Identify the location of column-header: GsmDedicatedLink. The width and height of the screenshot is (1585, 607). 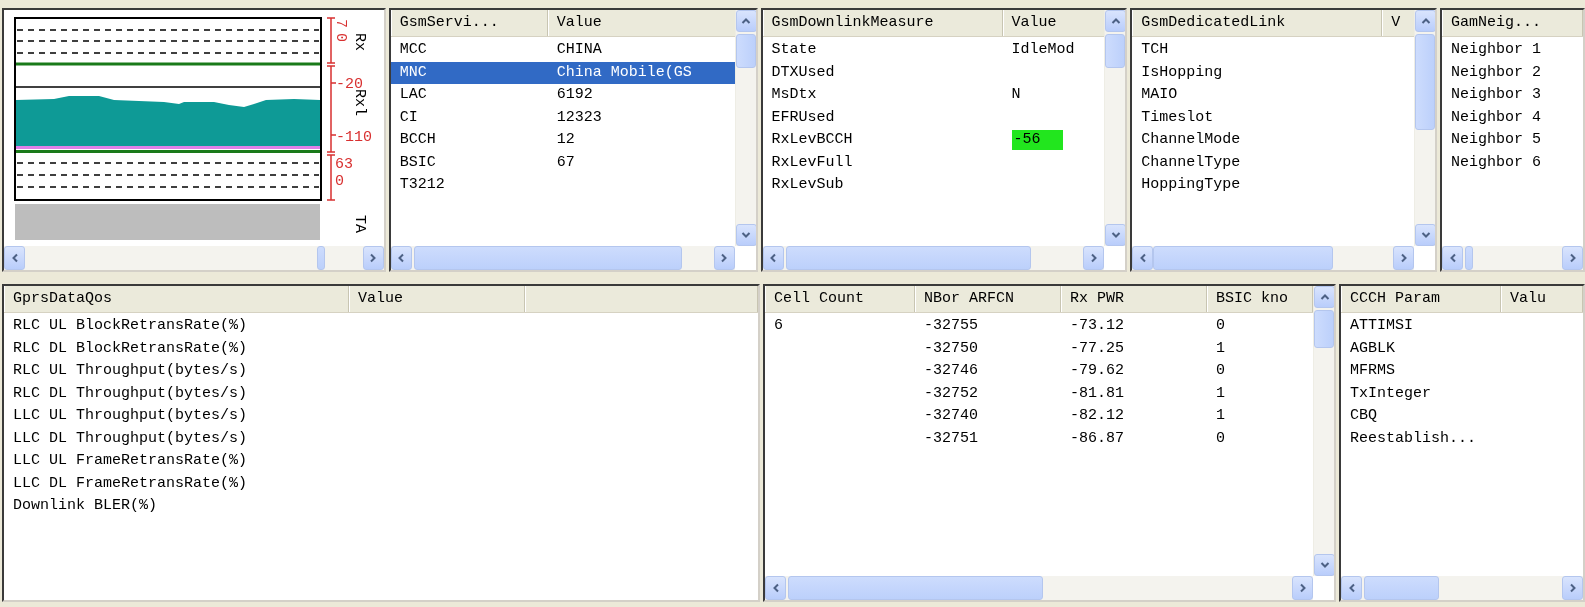
(1257, 23).